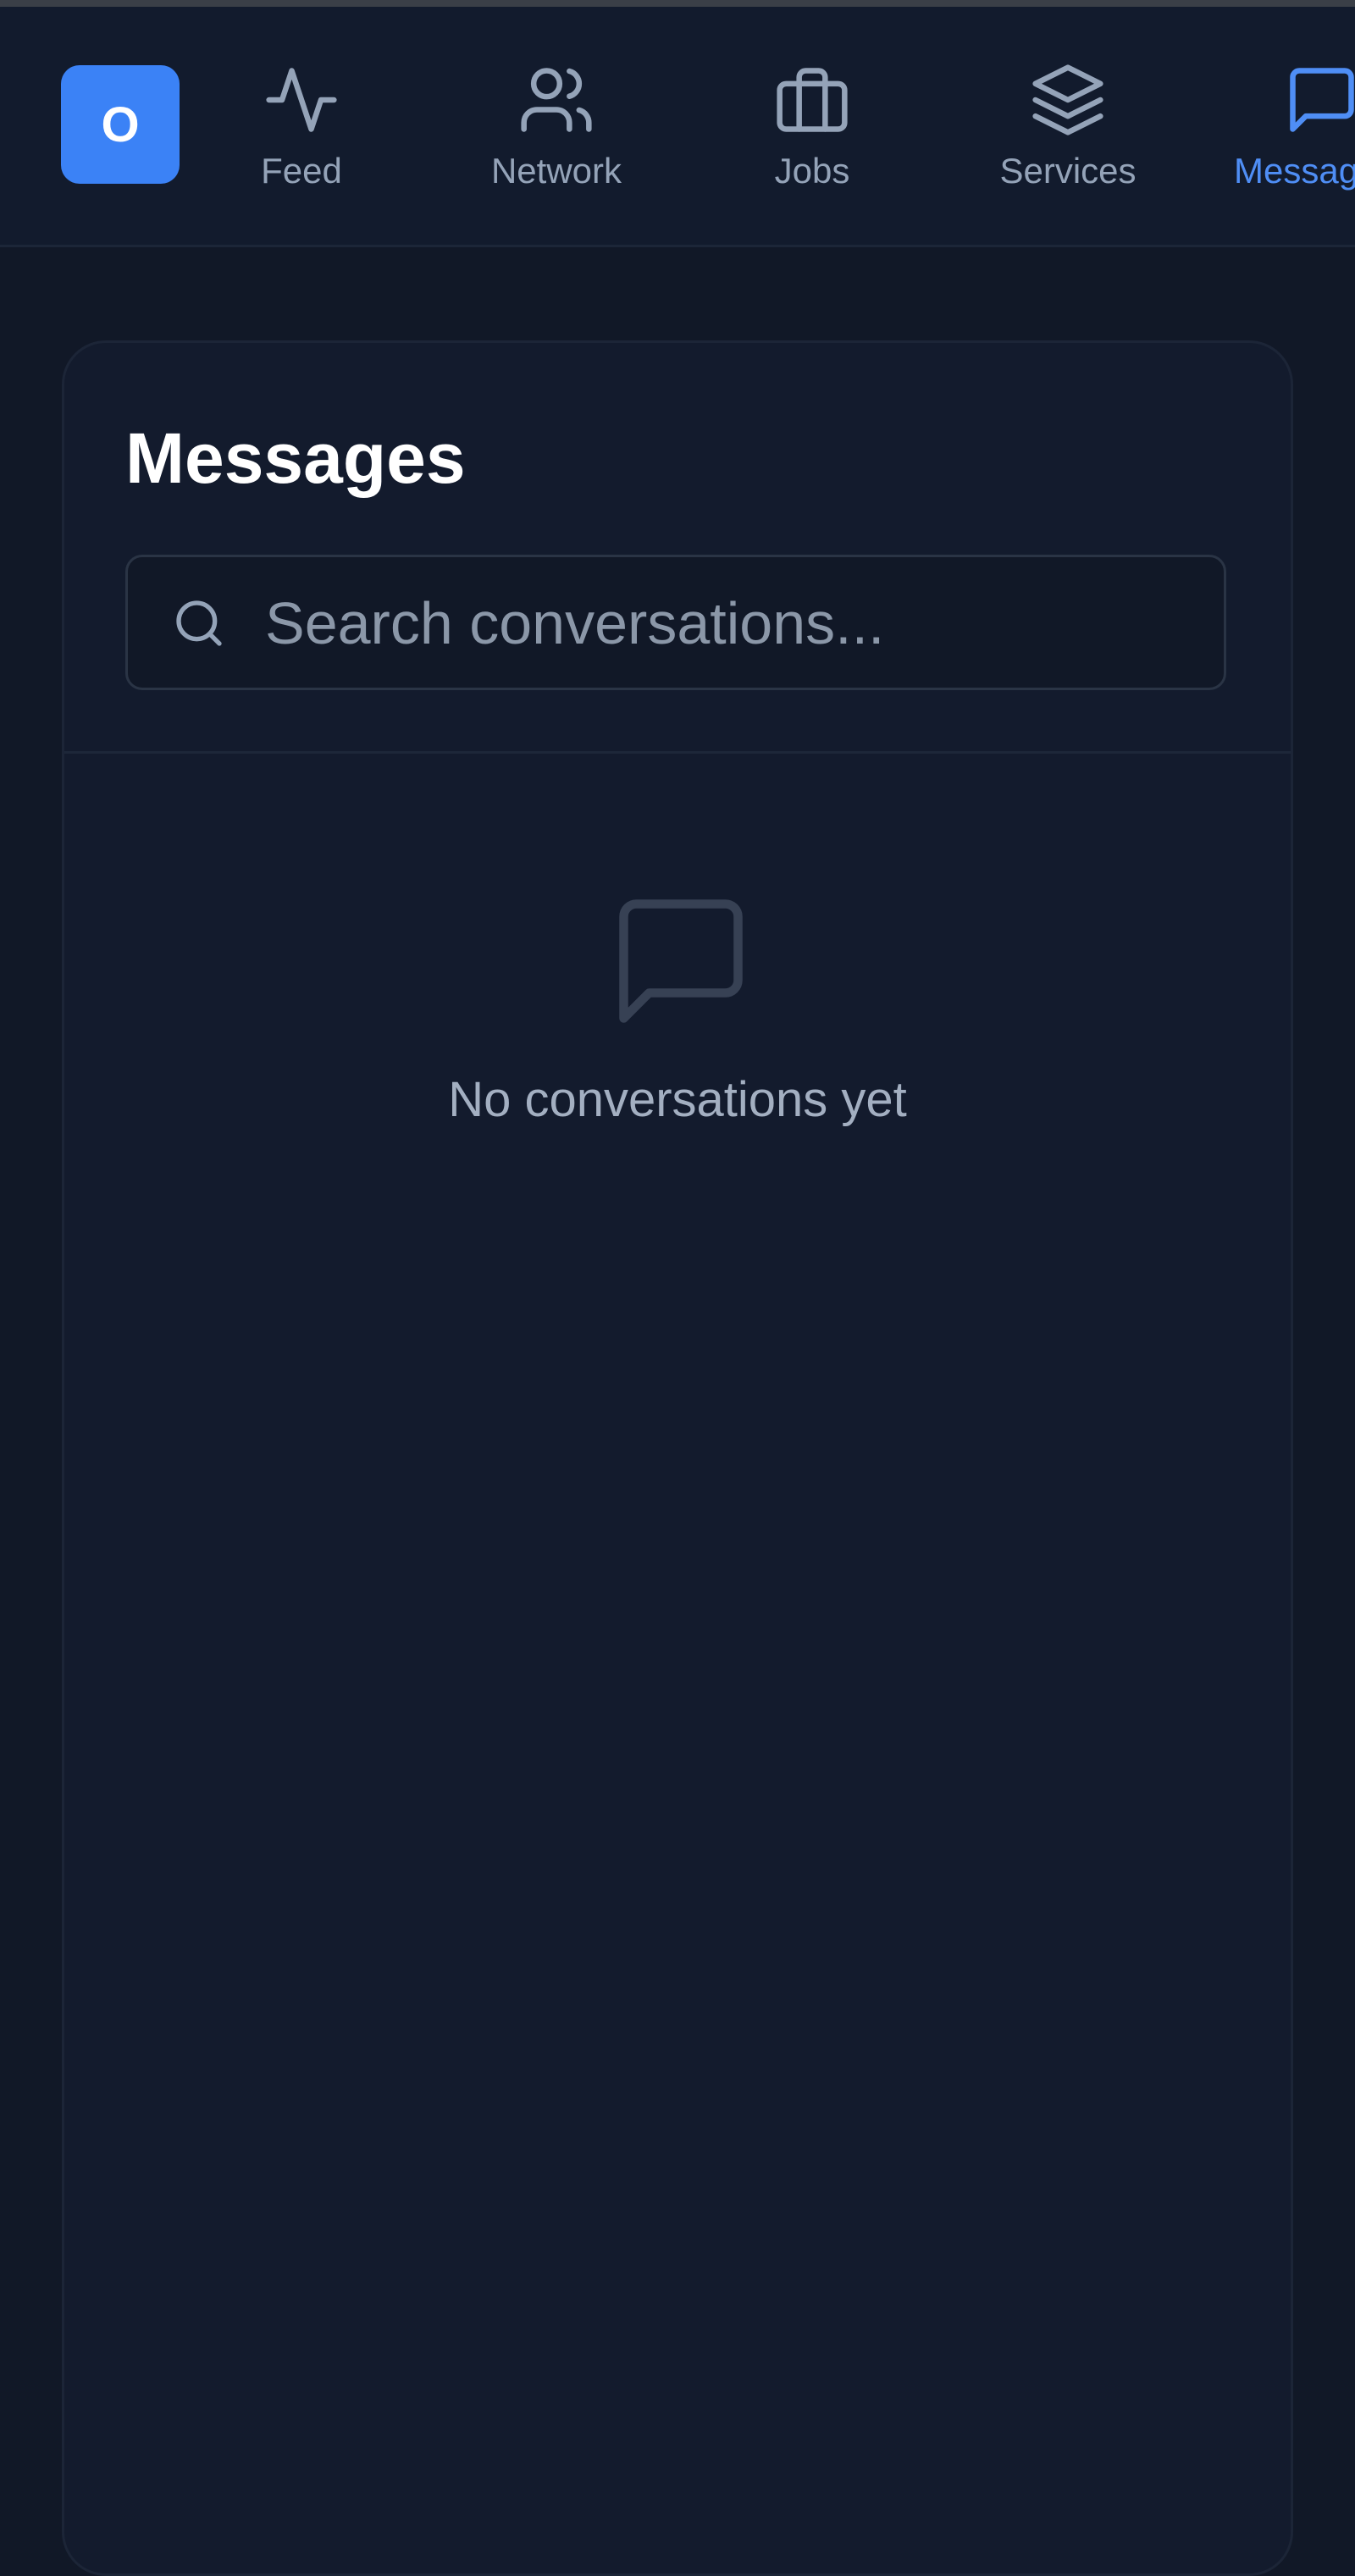  Describe the element at coordinates (677, 127) in the screenshot. I see `top-navigation-bar: O Feed Network Jobs Services Messag` at that location.